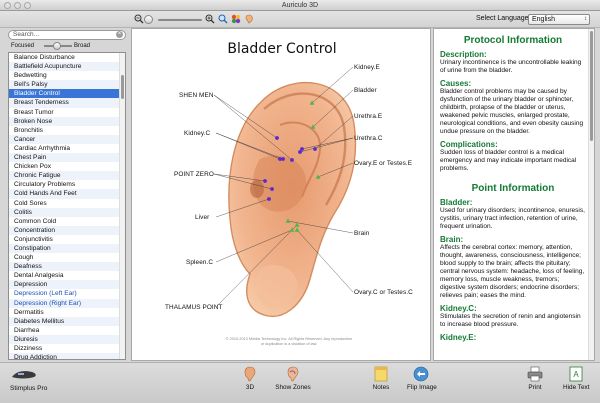  What do you see at coordinates (67, 293) in the screenshot?
I see `condition-list-item: Depression (Left Ear)` at bounding box center [67, 293].